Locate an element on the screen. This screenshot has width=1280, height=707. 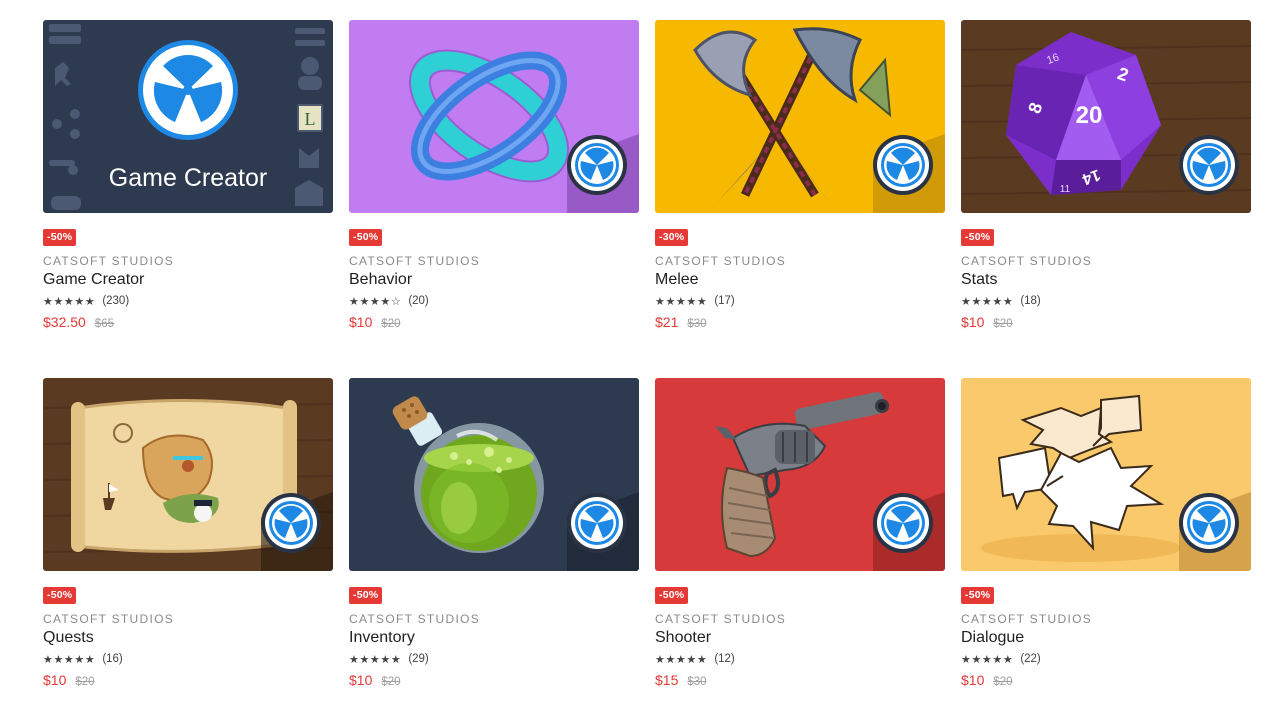
product-title: Dialogue is located at coordinates (992, 638).